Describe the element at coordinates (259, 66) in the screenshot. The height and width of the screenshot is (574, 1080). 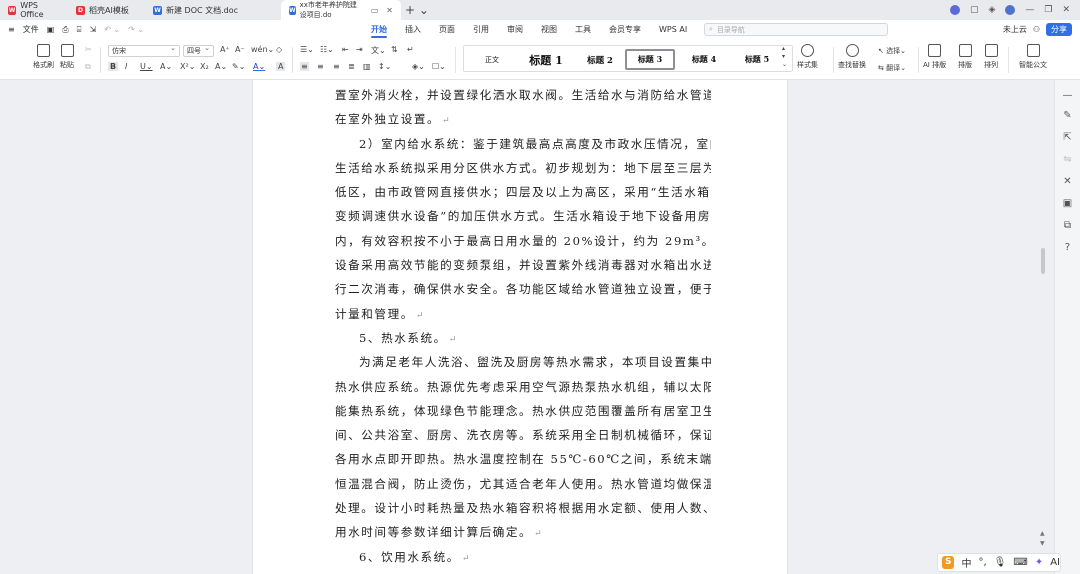
I see `font-color-icon: A⌄` at that location.